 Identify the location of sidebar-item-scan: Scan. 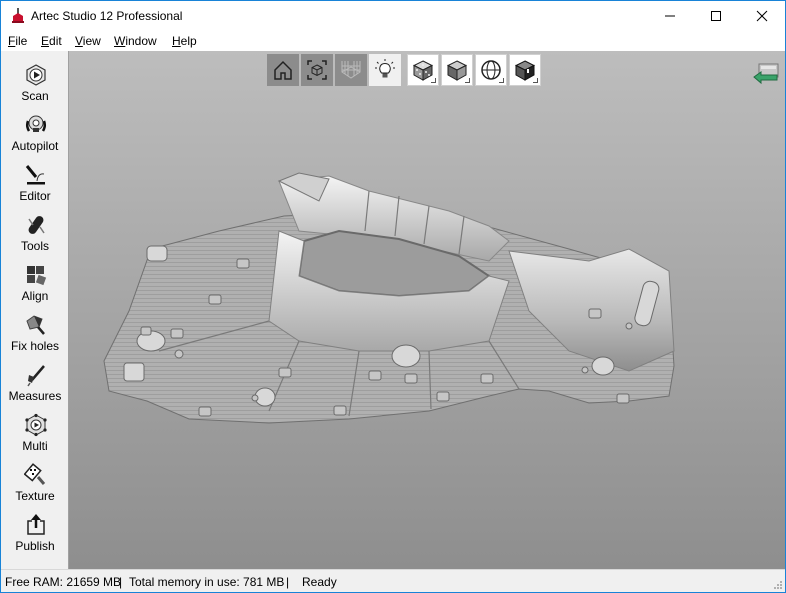
(35, 86).